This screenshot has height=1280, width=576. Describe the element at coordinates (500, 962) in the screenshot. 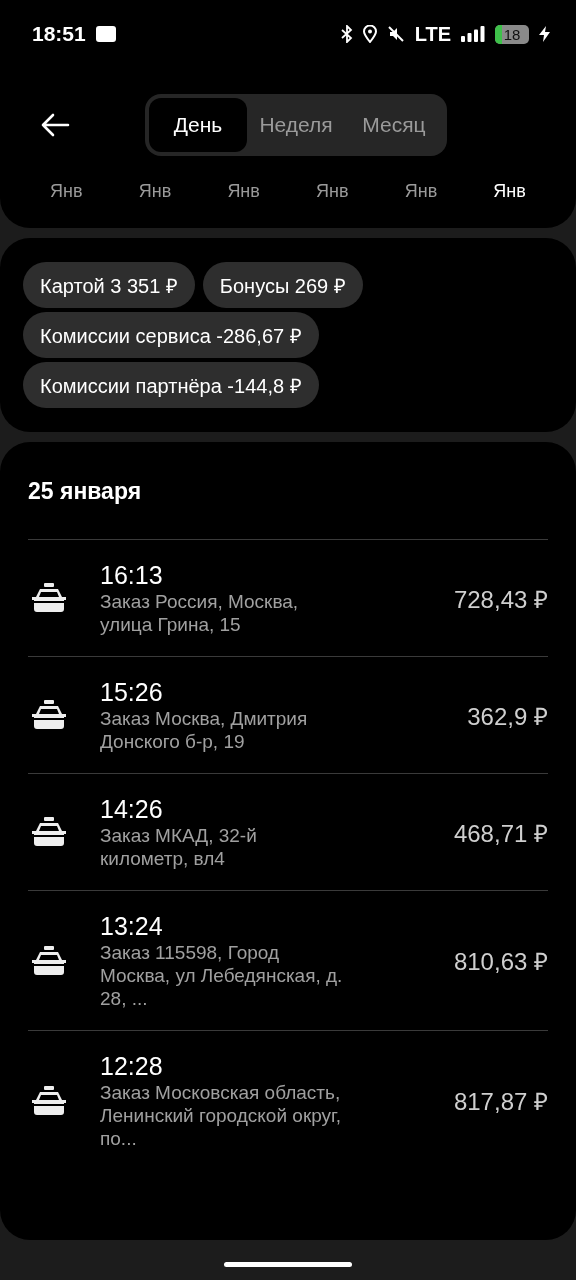

I see `order-amount: 810,63 ₽` at that location.